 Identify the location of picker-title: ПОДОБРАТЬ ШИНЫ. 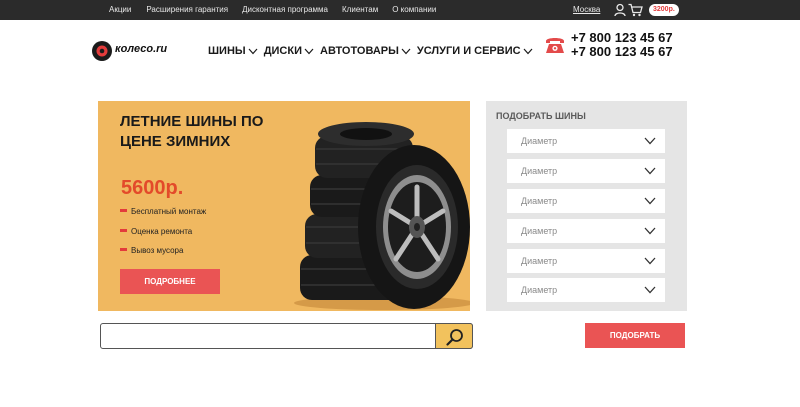
(541, 116).